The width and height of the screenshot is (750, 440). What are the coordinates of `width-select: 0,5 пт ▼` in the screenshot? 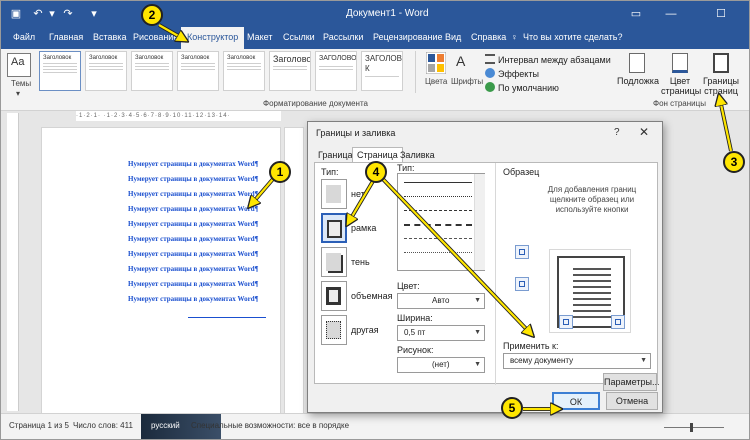 It's located at (441, 333).